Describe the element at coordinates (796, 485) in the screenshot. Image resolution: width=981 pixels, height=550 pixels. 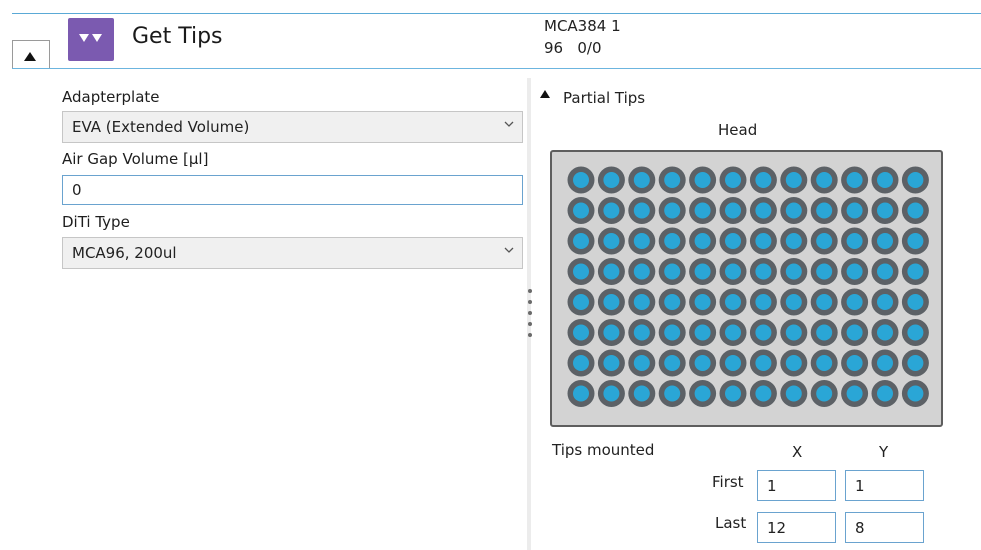
I see `first-x-input: 1` at that location.